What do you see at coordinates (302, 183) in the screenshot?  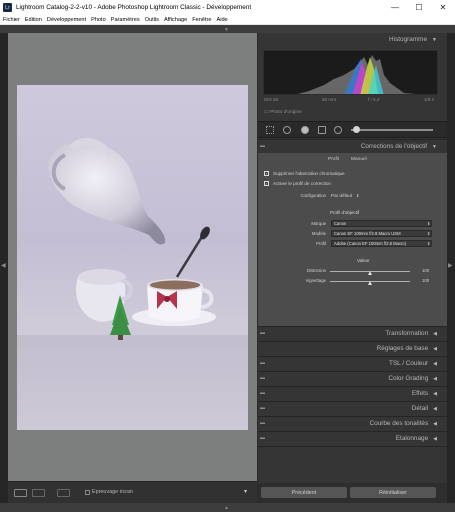 I see `enable-profile-correction-label: Activer le profil de correction` at bounding box center [302, 183].